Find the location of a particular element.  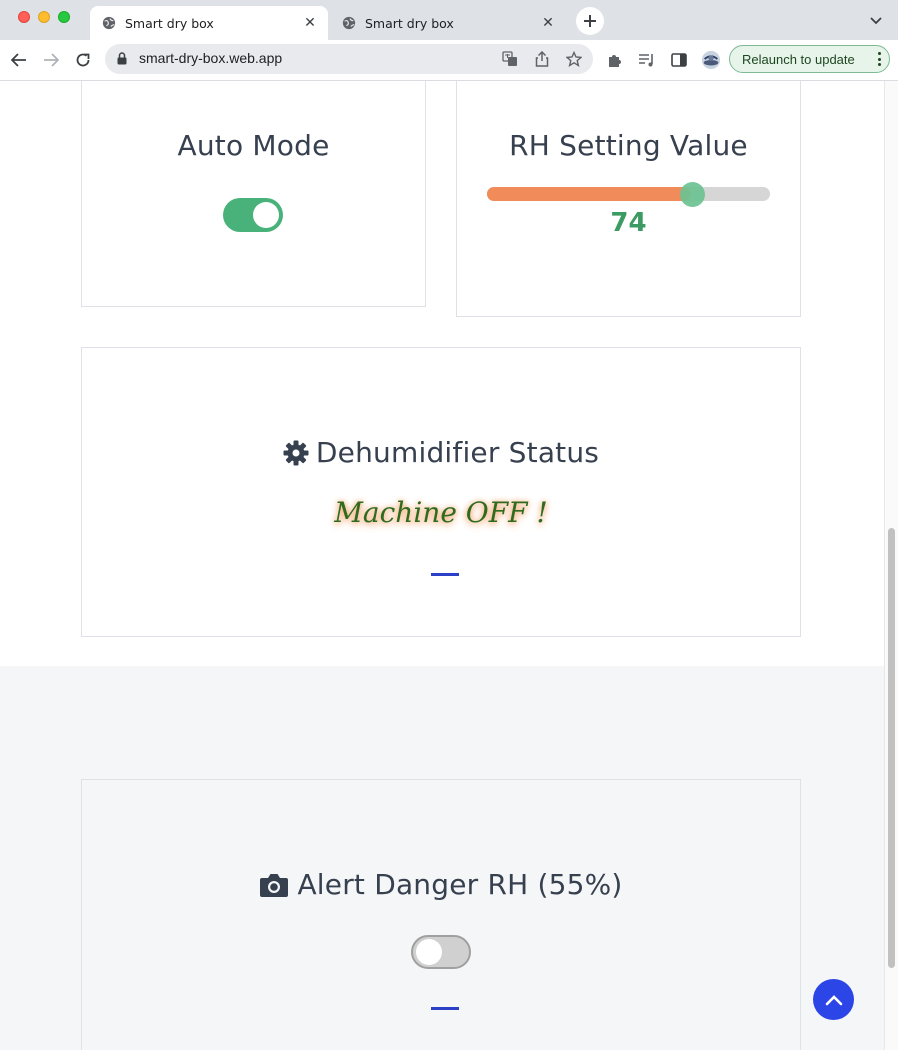

back-button is located at coordinates (19, 60).